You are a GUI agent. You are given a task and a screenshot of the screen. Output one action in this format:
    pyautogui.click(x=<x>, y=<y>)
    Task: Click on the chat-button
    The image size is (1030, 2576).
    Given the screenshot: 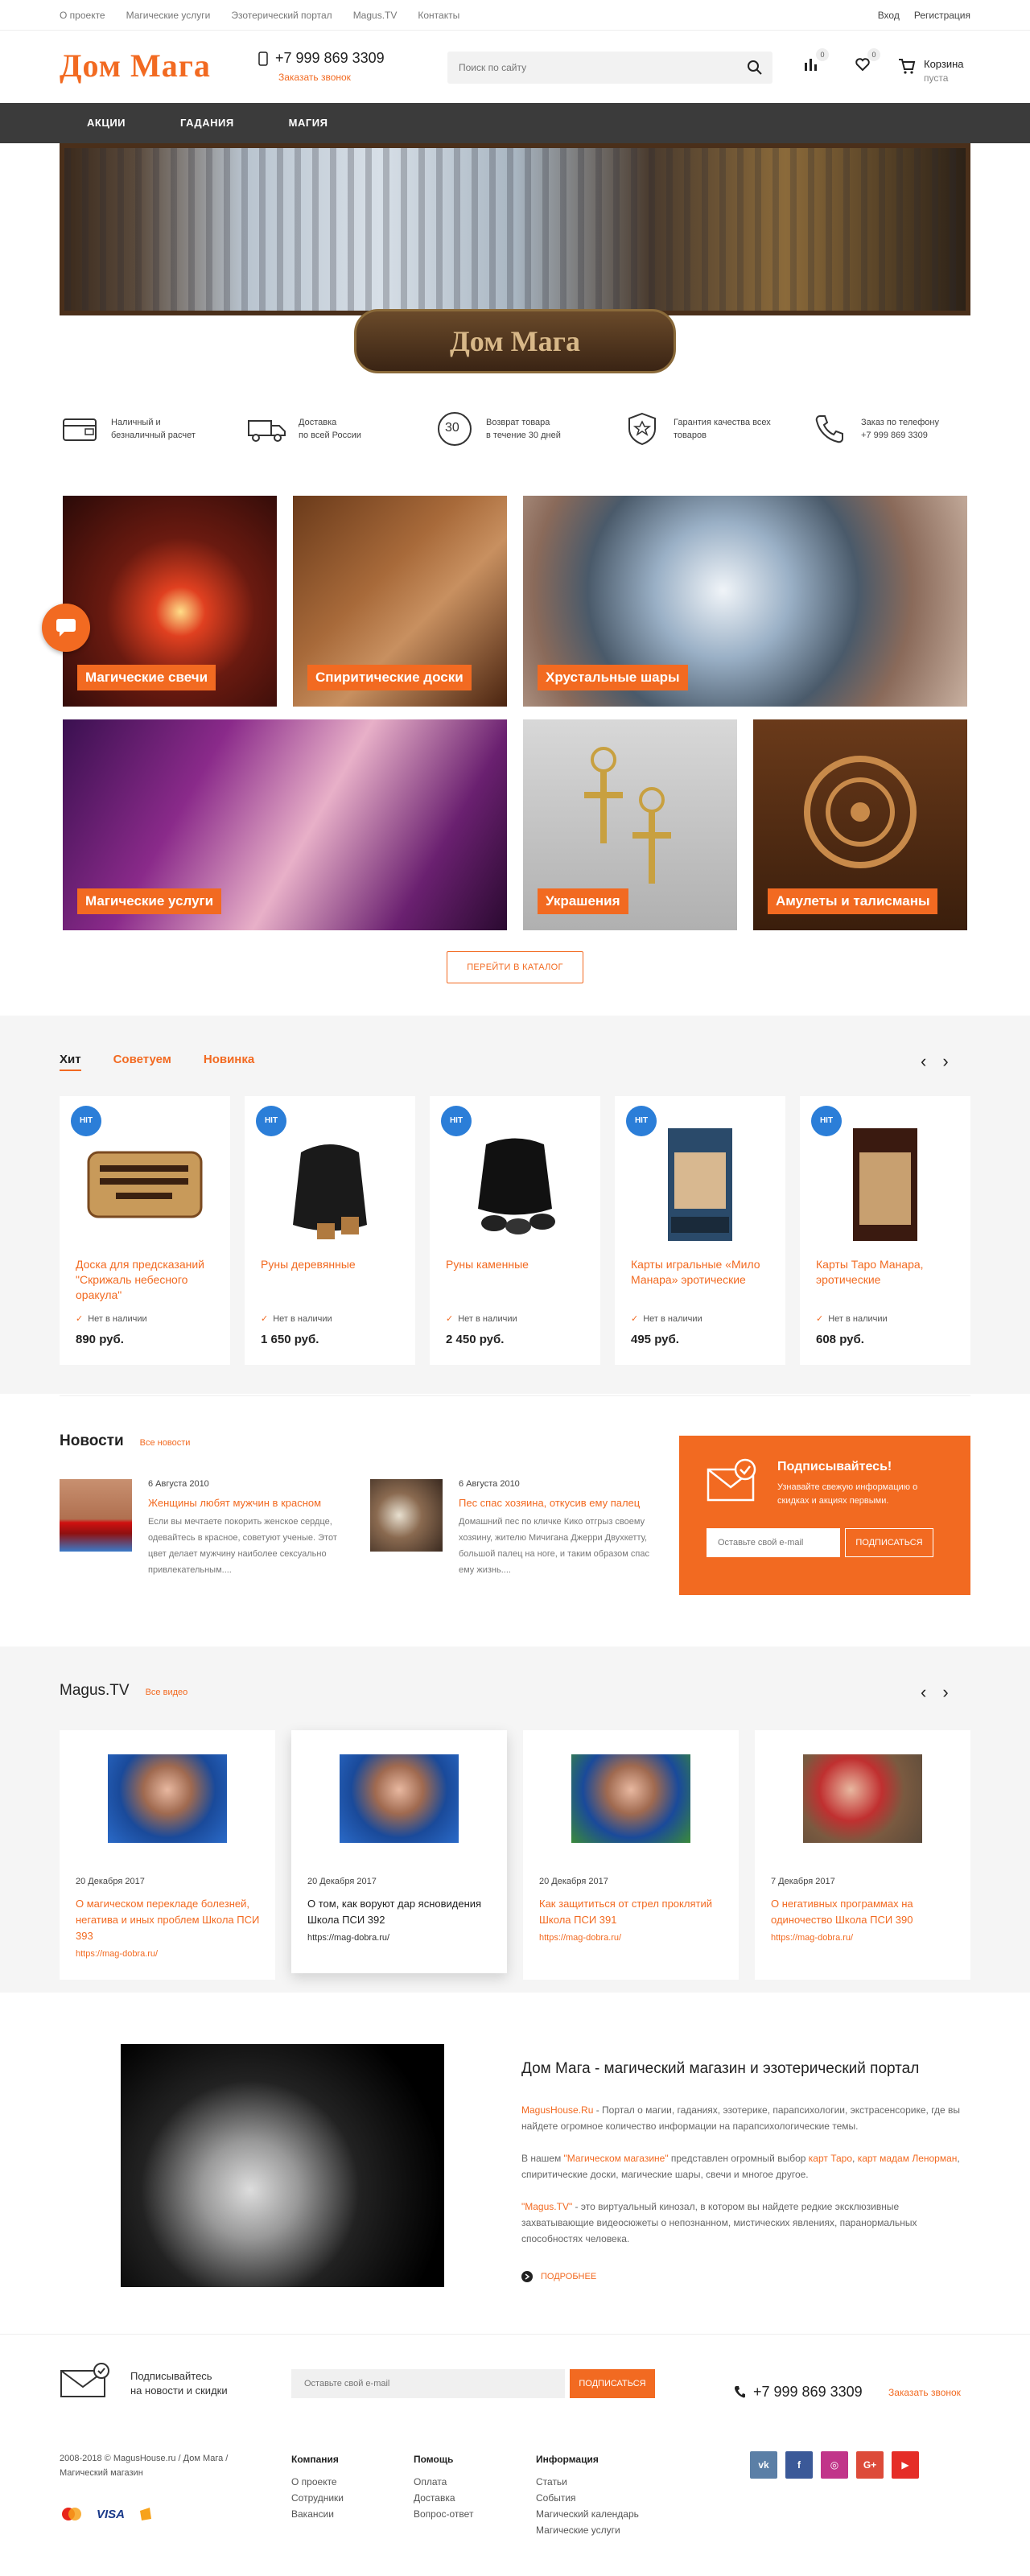 What is the action you would take?
    pyautogui.click(x=66, y=628)
    